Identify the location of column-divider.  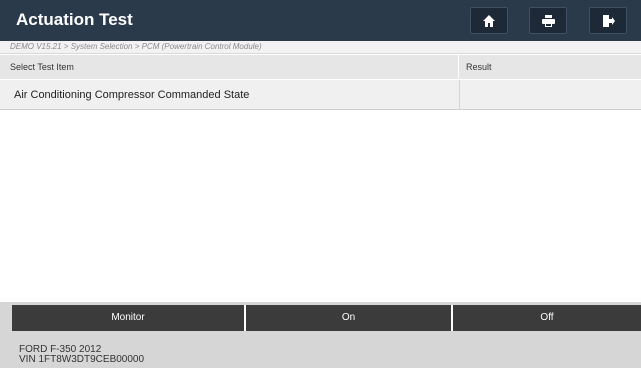
(458, 67).